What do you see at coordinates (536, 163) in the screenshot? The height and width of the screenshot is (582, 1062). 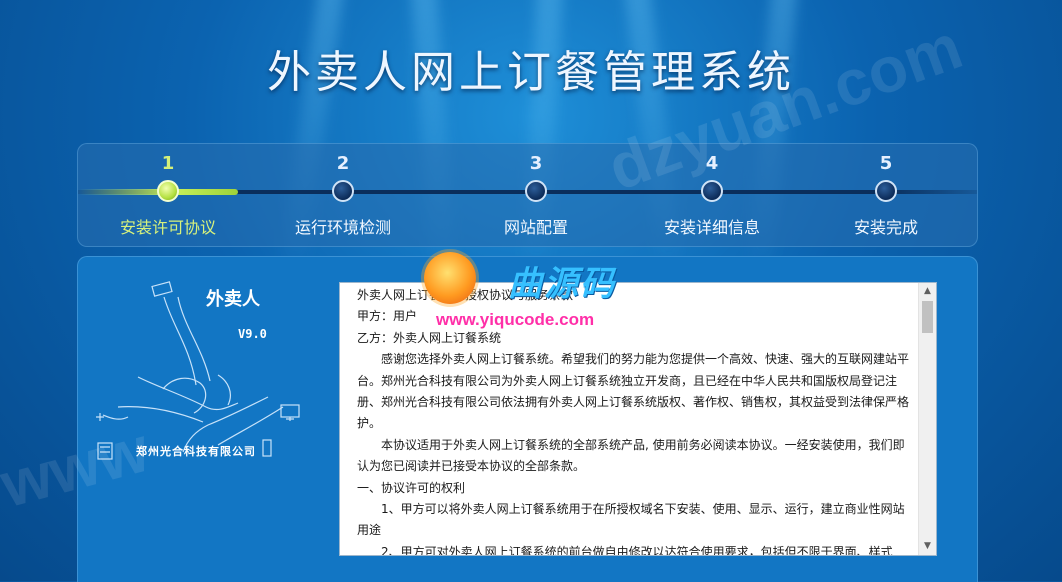 I see `step-number: 3` at bounding box center [536, 163].